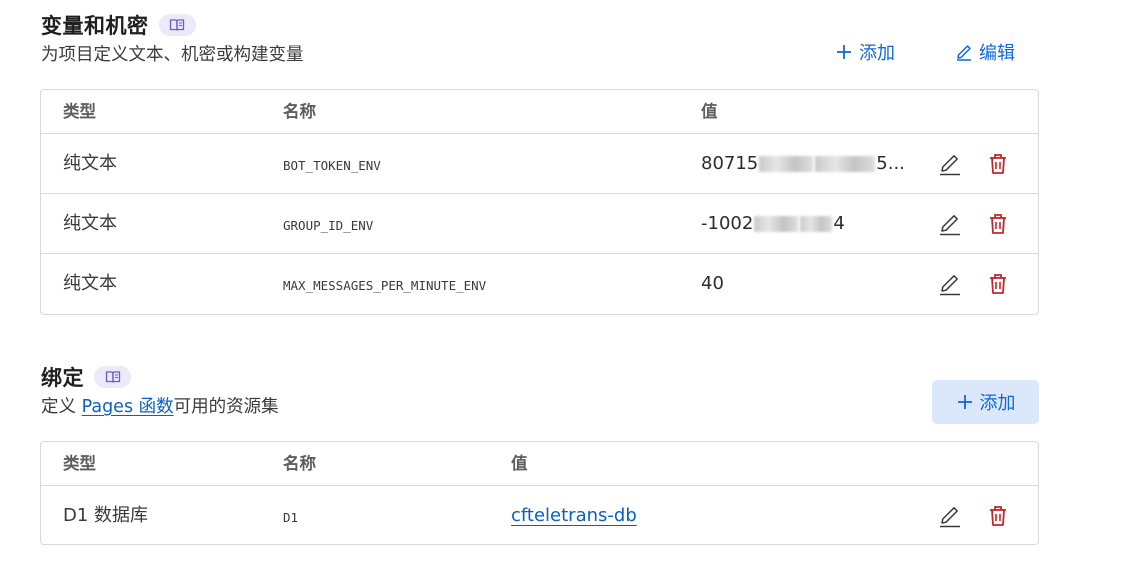 The image size is (1140, 583). I want to click on env-edit-button: 编辑, so click(985, 52).